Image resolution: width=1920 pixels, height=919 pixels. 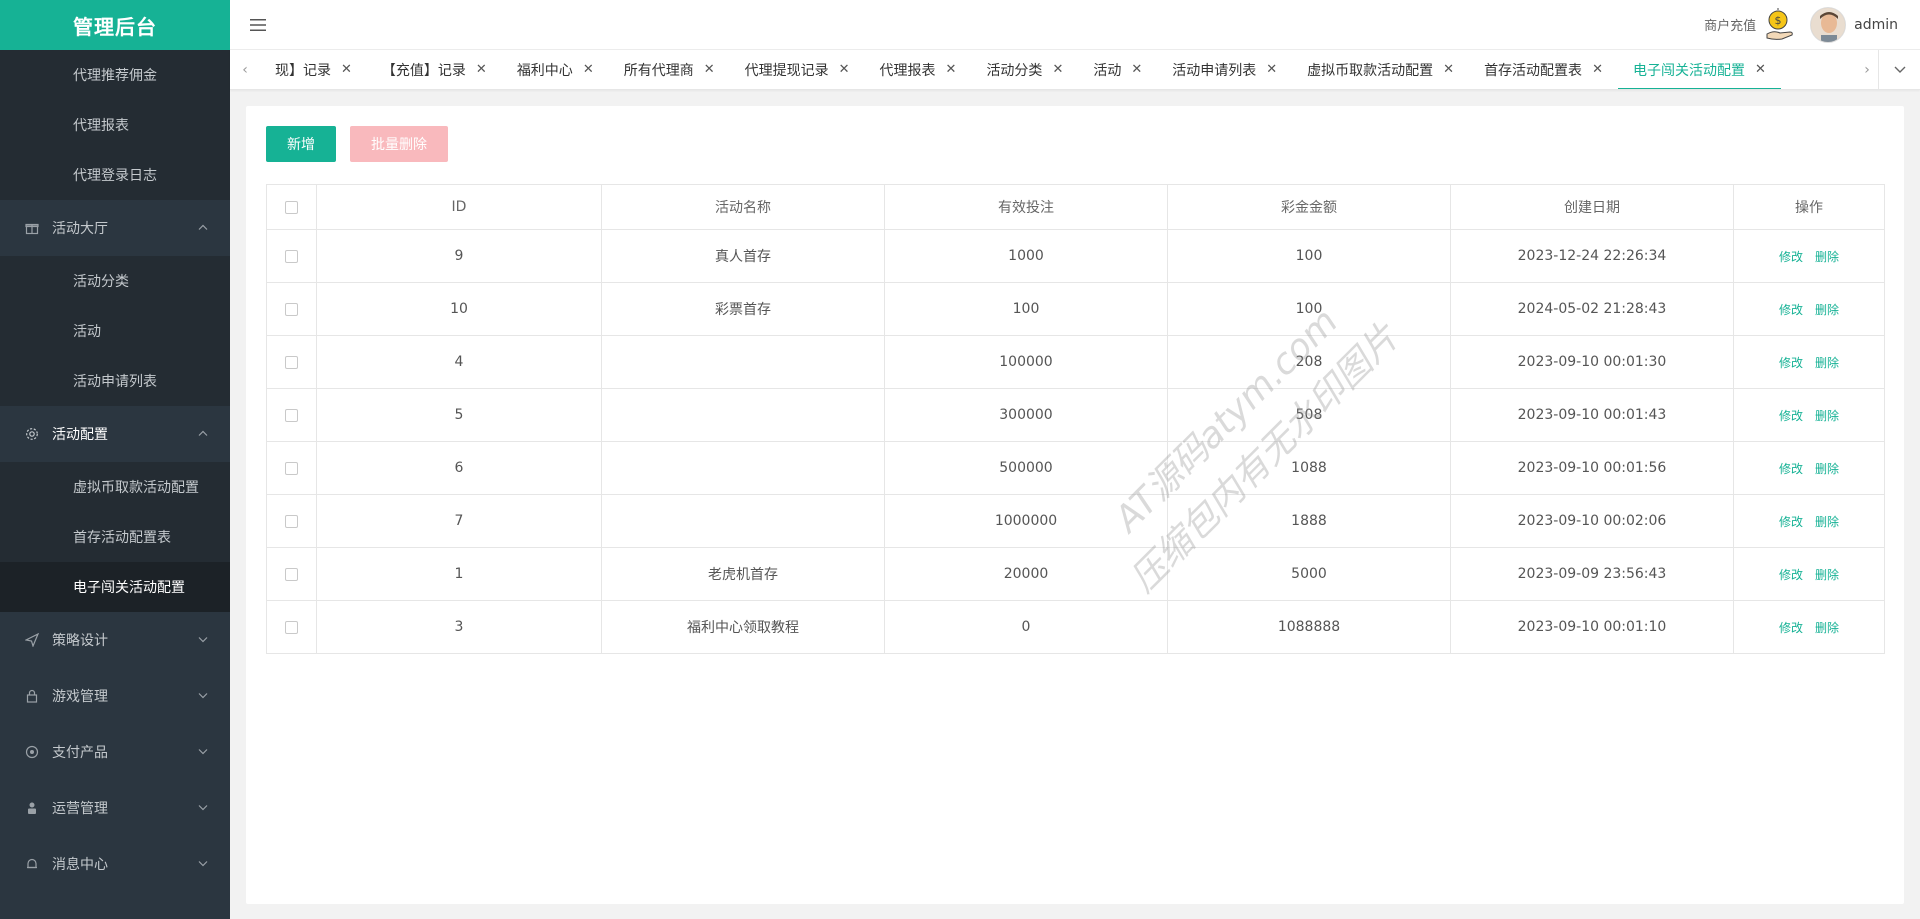 What do you see at coordinates (115, 808) in the screenshot?
I see `sidebar-group: 运营管理` at bounding box center [115, 808].